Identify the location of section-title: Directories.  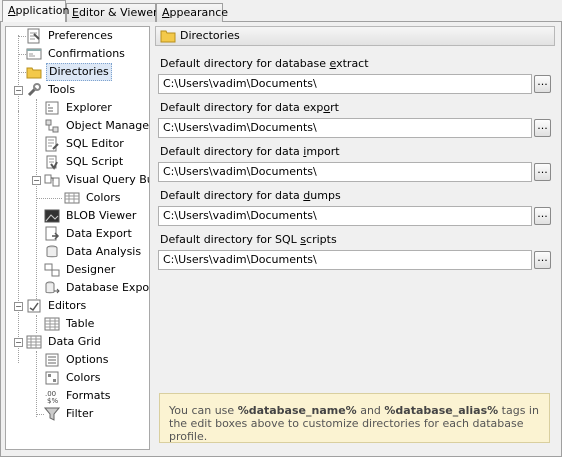
(210, 35).